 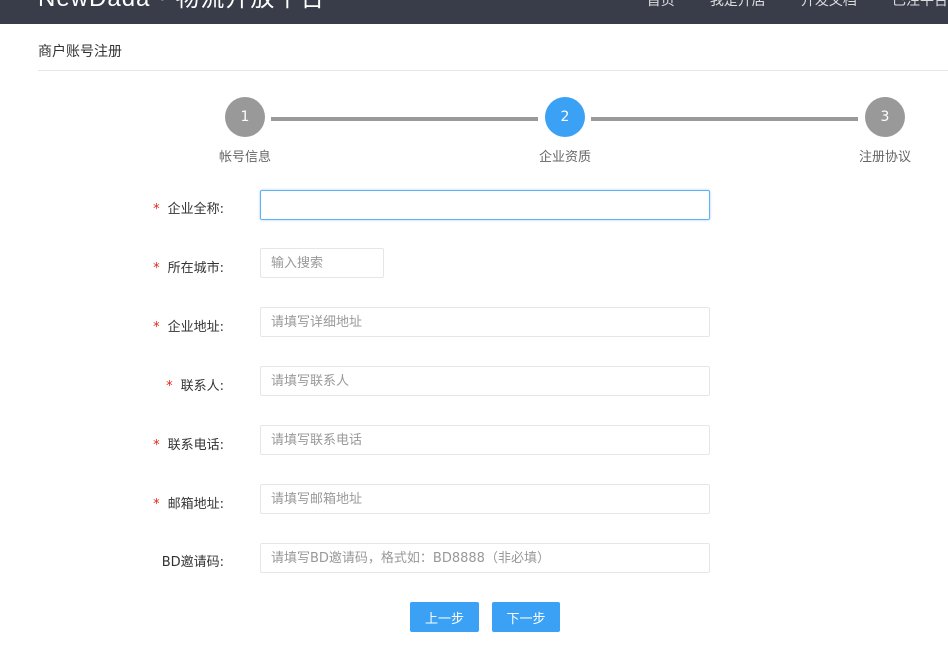 I want to click on step-label-1: 帐号信息, so click(x=245, y=157).